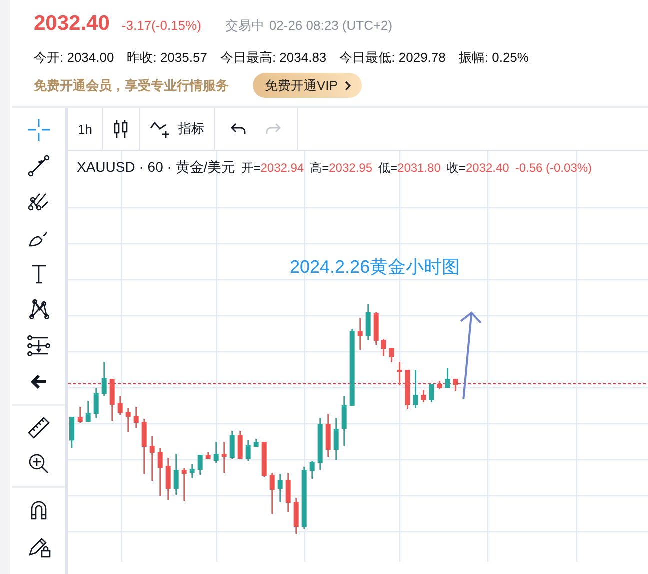  What do you see at coordinates (471, 356) in the screenshot?
I see `arrow-drawing` at bounding box center [471, 356].